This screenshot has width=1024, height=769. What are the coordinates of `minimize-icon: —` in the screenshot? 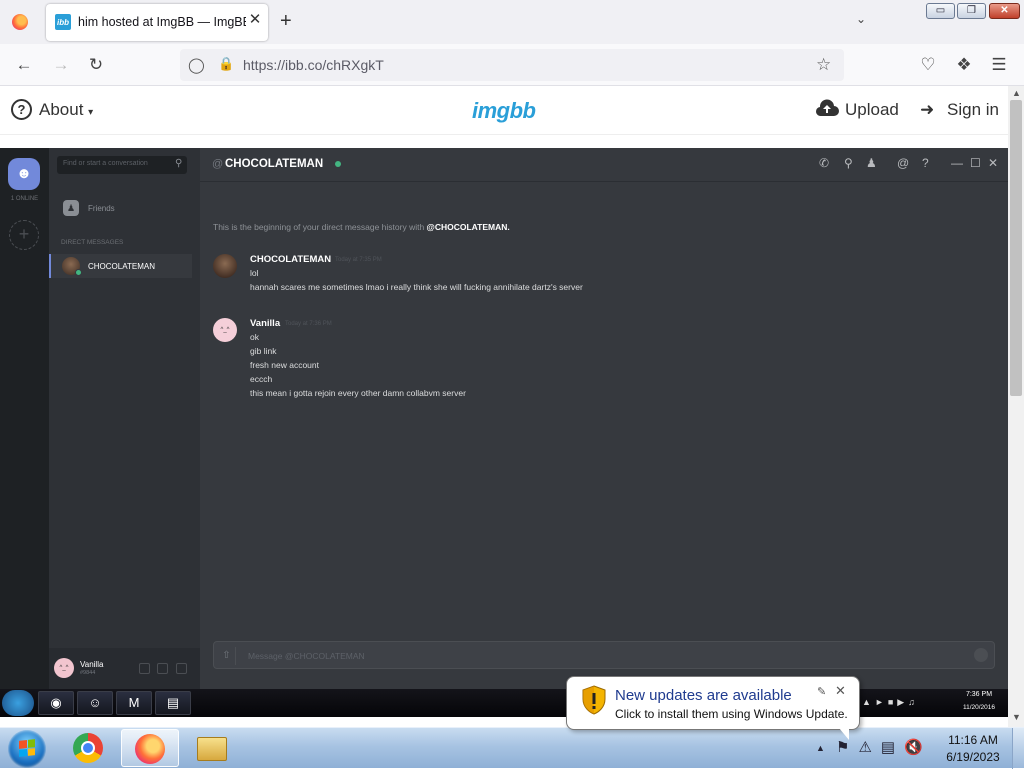 It's located at (957, 163).